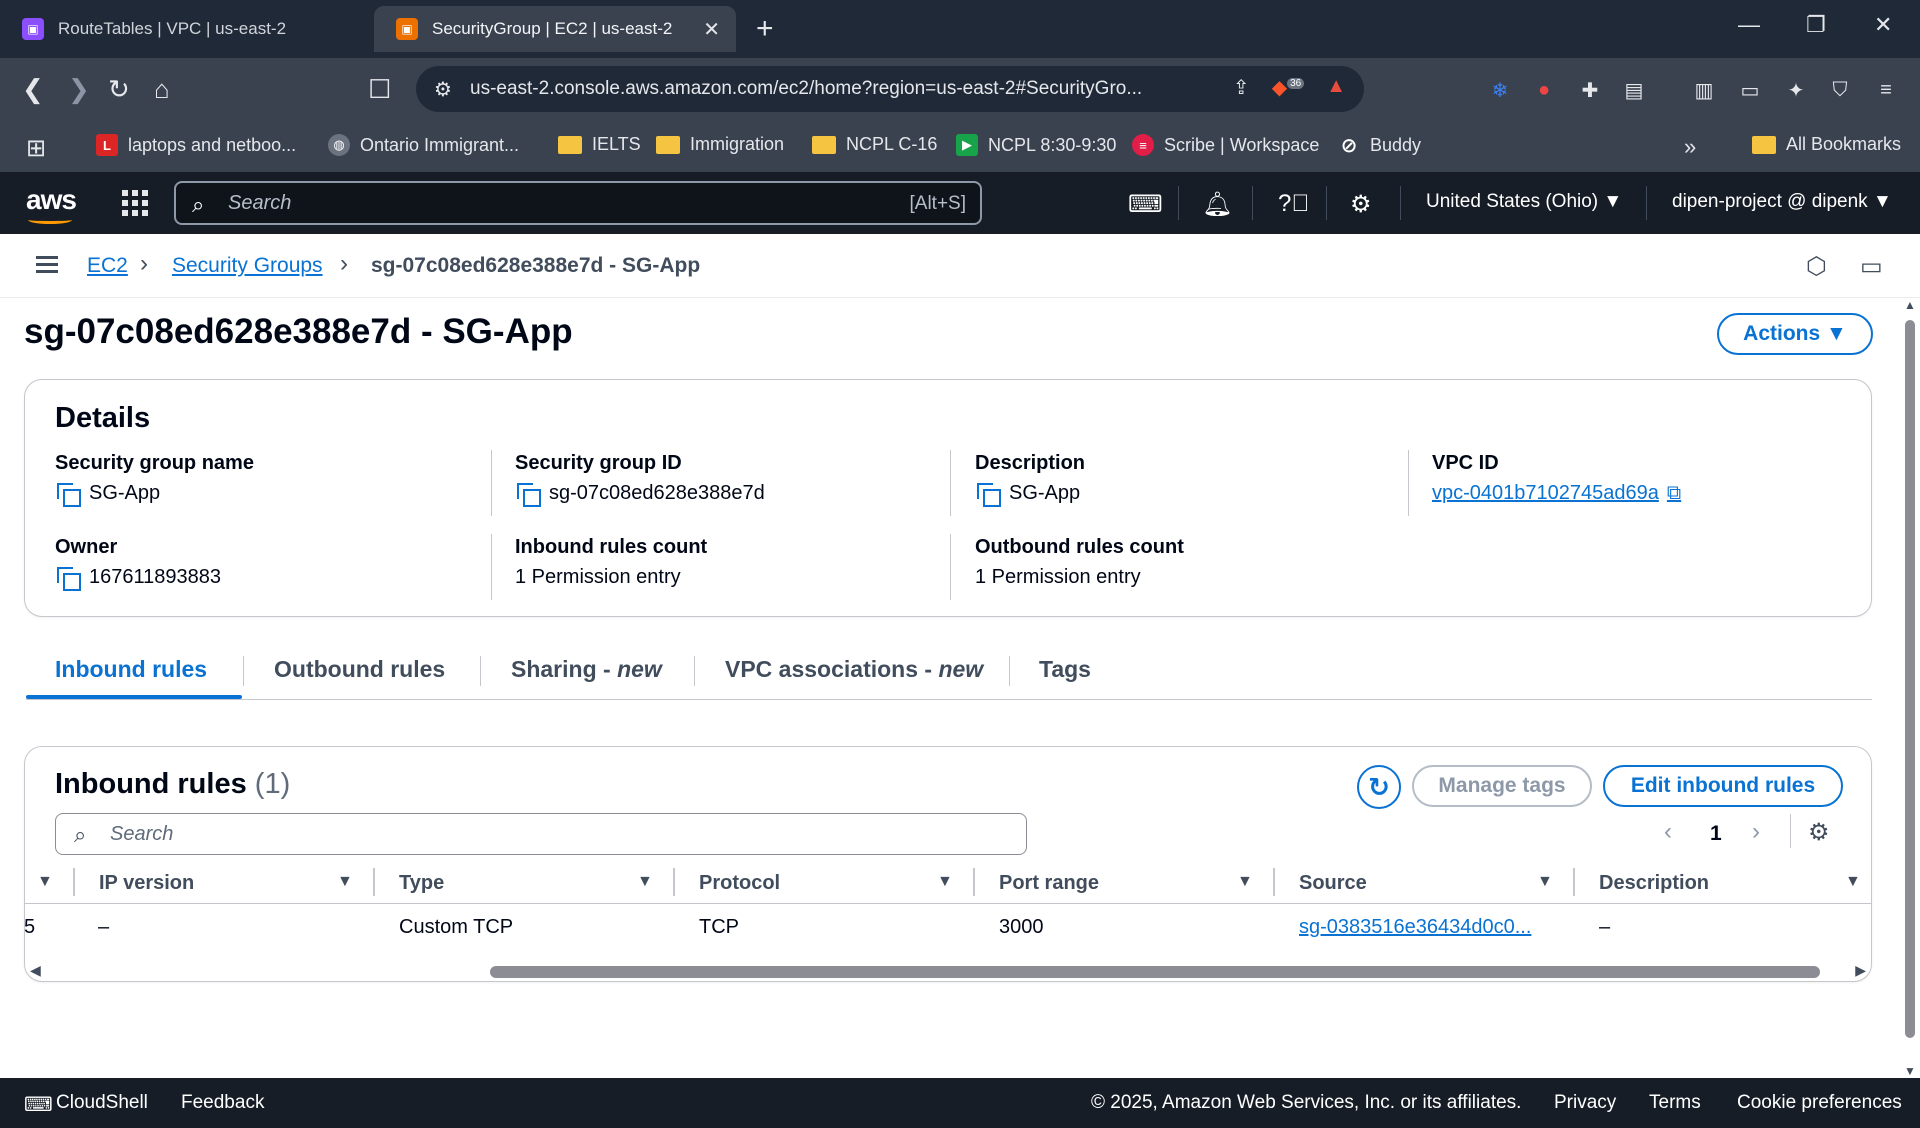 This screenshot has width=1920, height=1128. I want to click on tab-outbound-rules: Outbound rules, so click(359, 669).